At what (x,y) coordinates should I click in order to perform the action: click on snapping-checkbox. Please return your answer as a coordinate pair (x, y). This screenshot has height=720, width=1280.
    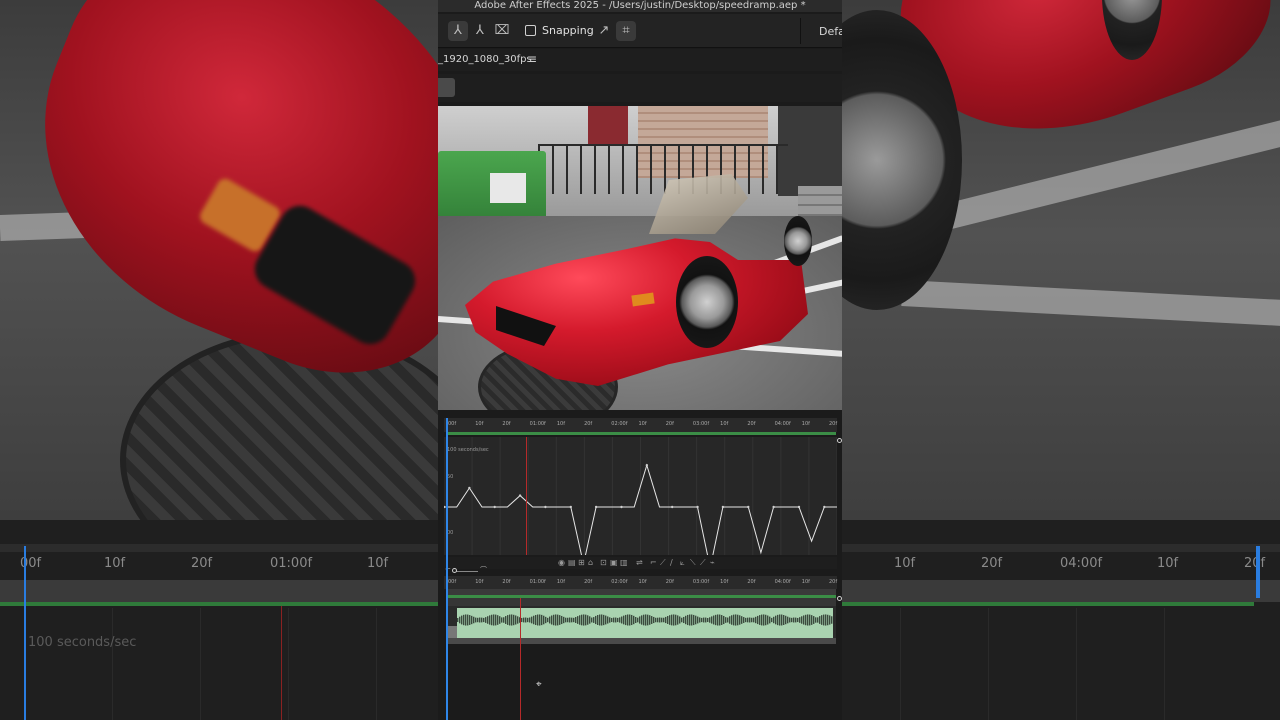
    Looking at the image, I should click on (530, 30).